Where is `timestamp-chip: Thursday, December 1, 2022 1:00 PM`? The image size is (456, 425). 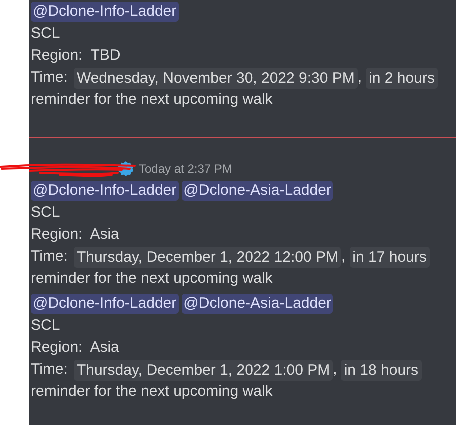
timestamp-chip: Thursday, December 1, 2022 1:00 PM is located at coordinates (204, 370).